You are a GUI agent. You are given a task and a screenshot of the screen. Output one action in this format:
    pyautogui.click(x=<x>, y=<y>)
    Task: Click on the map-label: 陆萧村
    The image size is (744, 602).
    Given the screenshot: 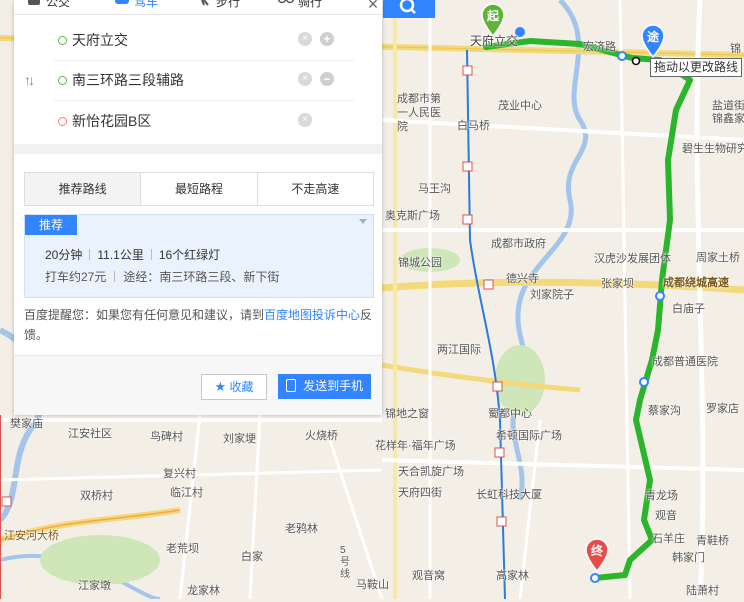 What is the action you would take?
    pyautogui.click(x=702, y=591)
    